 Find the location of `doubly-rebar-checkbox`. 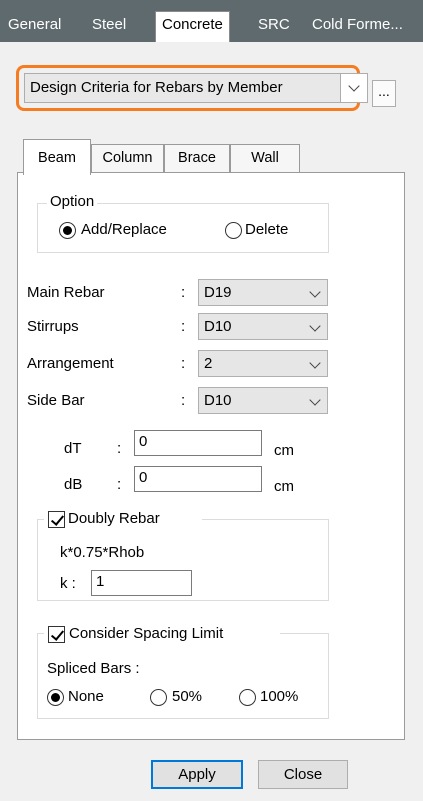

doubly-rebar-checkbox is located at coordinates (56, 519).